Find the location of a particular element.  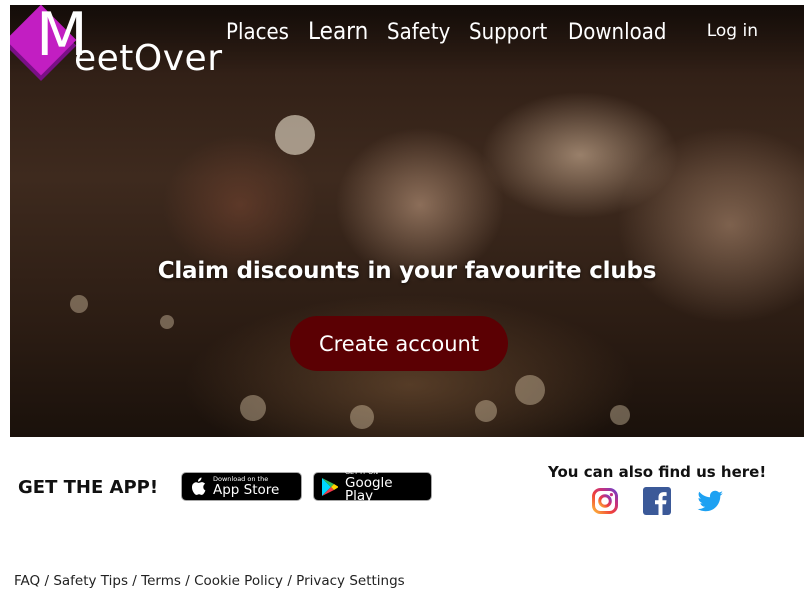

google-play-badge: GET IT ON Google Play is located at coordinates (372, 486).